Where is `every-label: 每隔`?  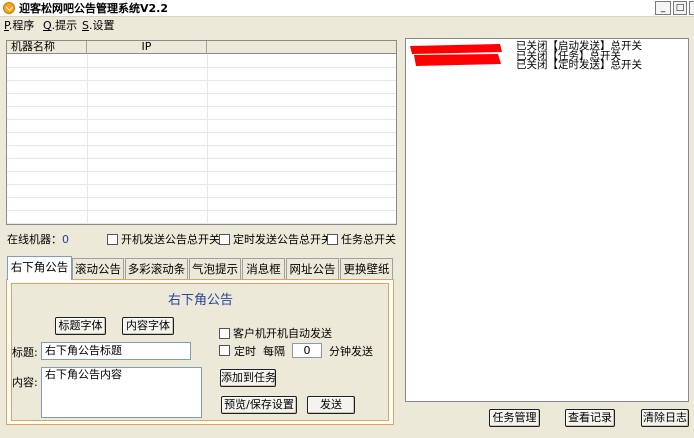 every-label: 每隔 is located at coordinates (274, 351).